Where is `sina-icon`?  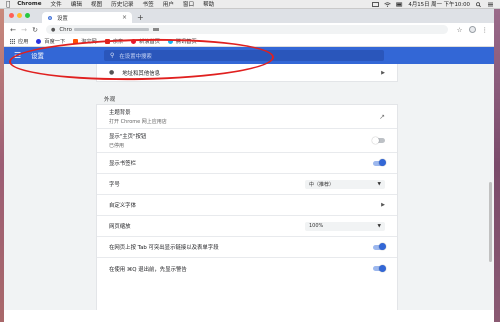 sina-icon is located at coordinates (134, 41).